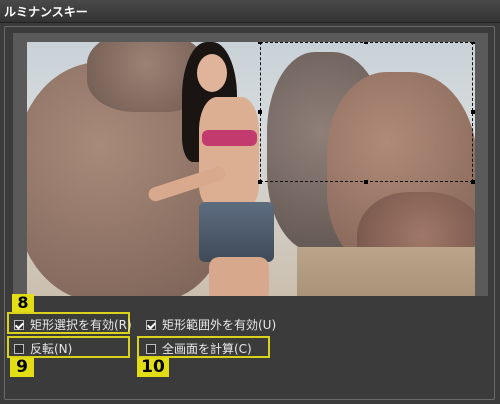 The height and width of the screenshot is (404, 500). Describe the element at coordinates (46, 12) in the screenshot. I see `window-title: ルミナンスキー` at that location.